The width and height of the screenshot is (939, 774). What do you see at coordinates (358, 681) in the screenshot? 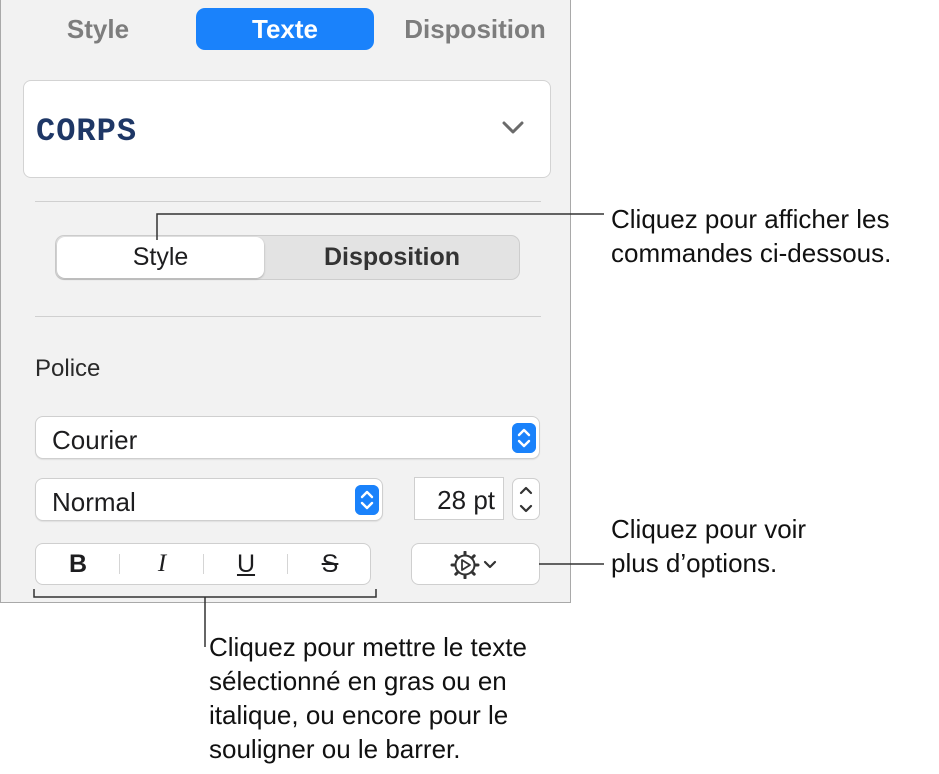
I see `callout-text: sélectionné en gras ou en` at bounding box center [358, 681].